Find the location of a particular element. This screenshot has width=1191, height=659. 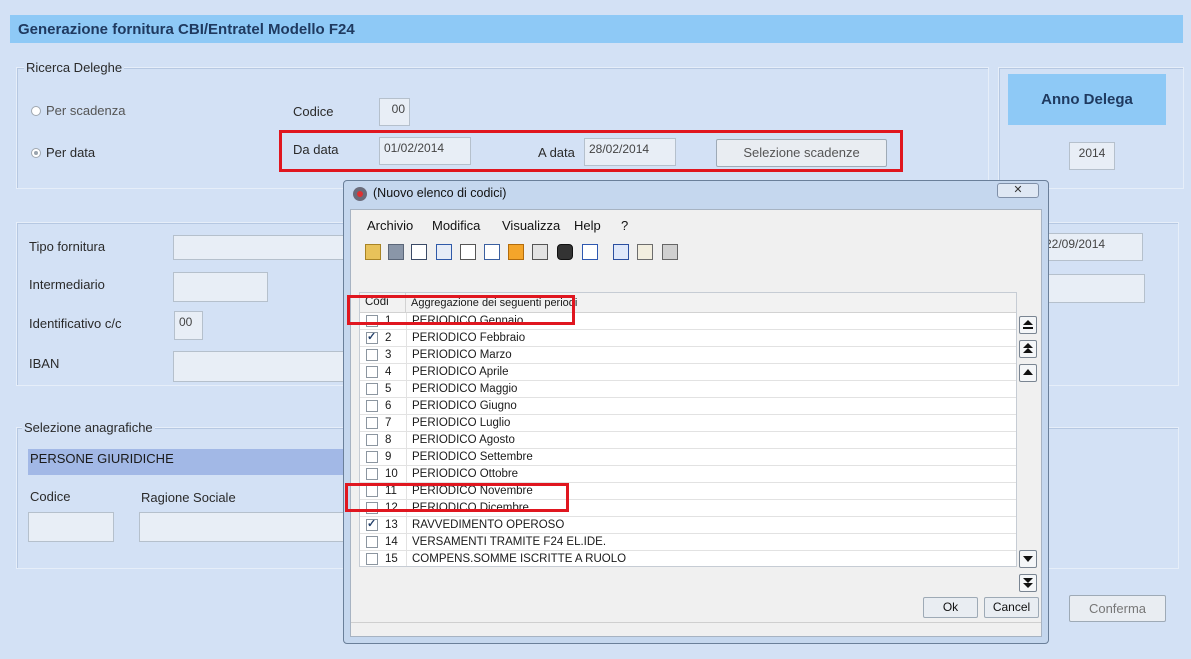

list-item: 8 PERIODICO Agosto is located at coordinates (688, 440).